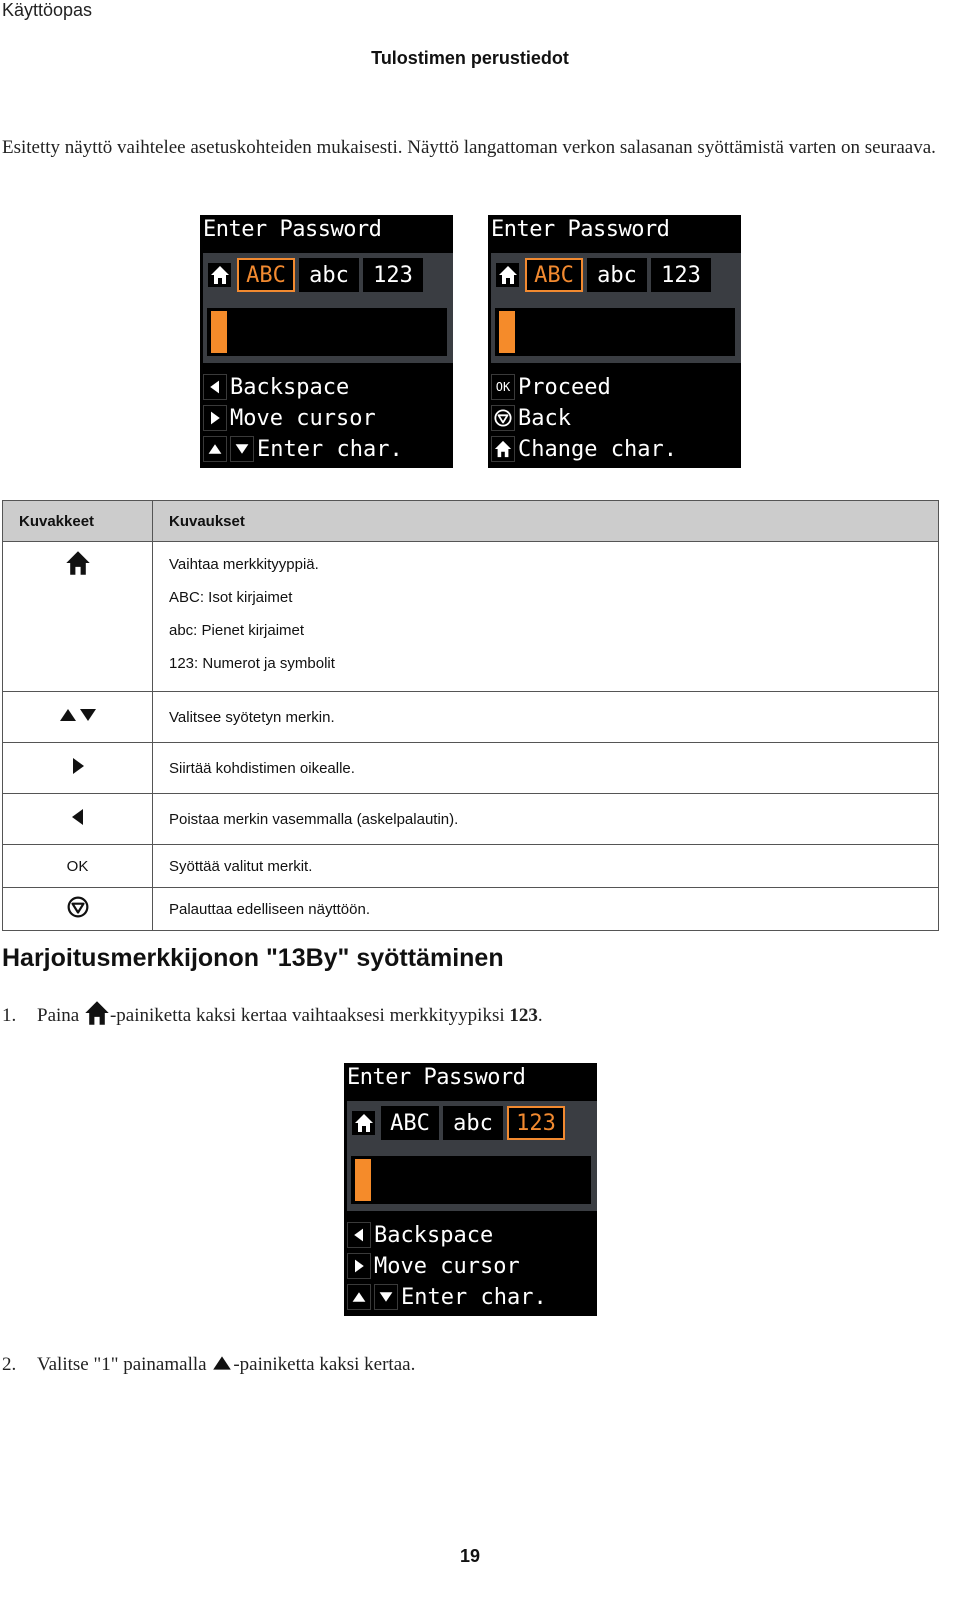  What do you see at coordinates (60, 1015) in the screenshot?
I see `step-text: Paina` at bounding box center [60, 1015].